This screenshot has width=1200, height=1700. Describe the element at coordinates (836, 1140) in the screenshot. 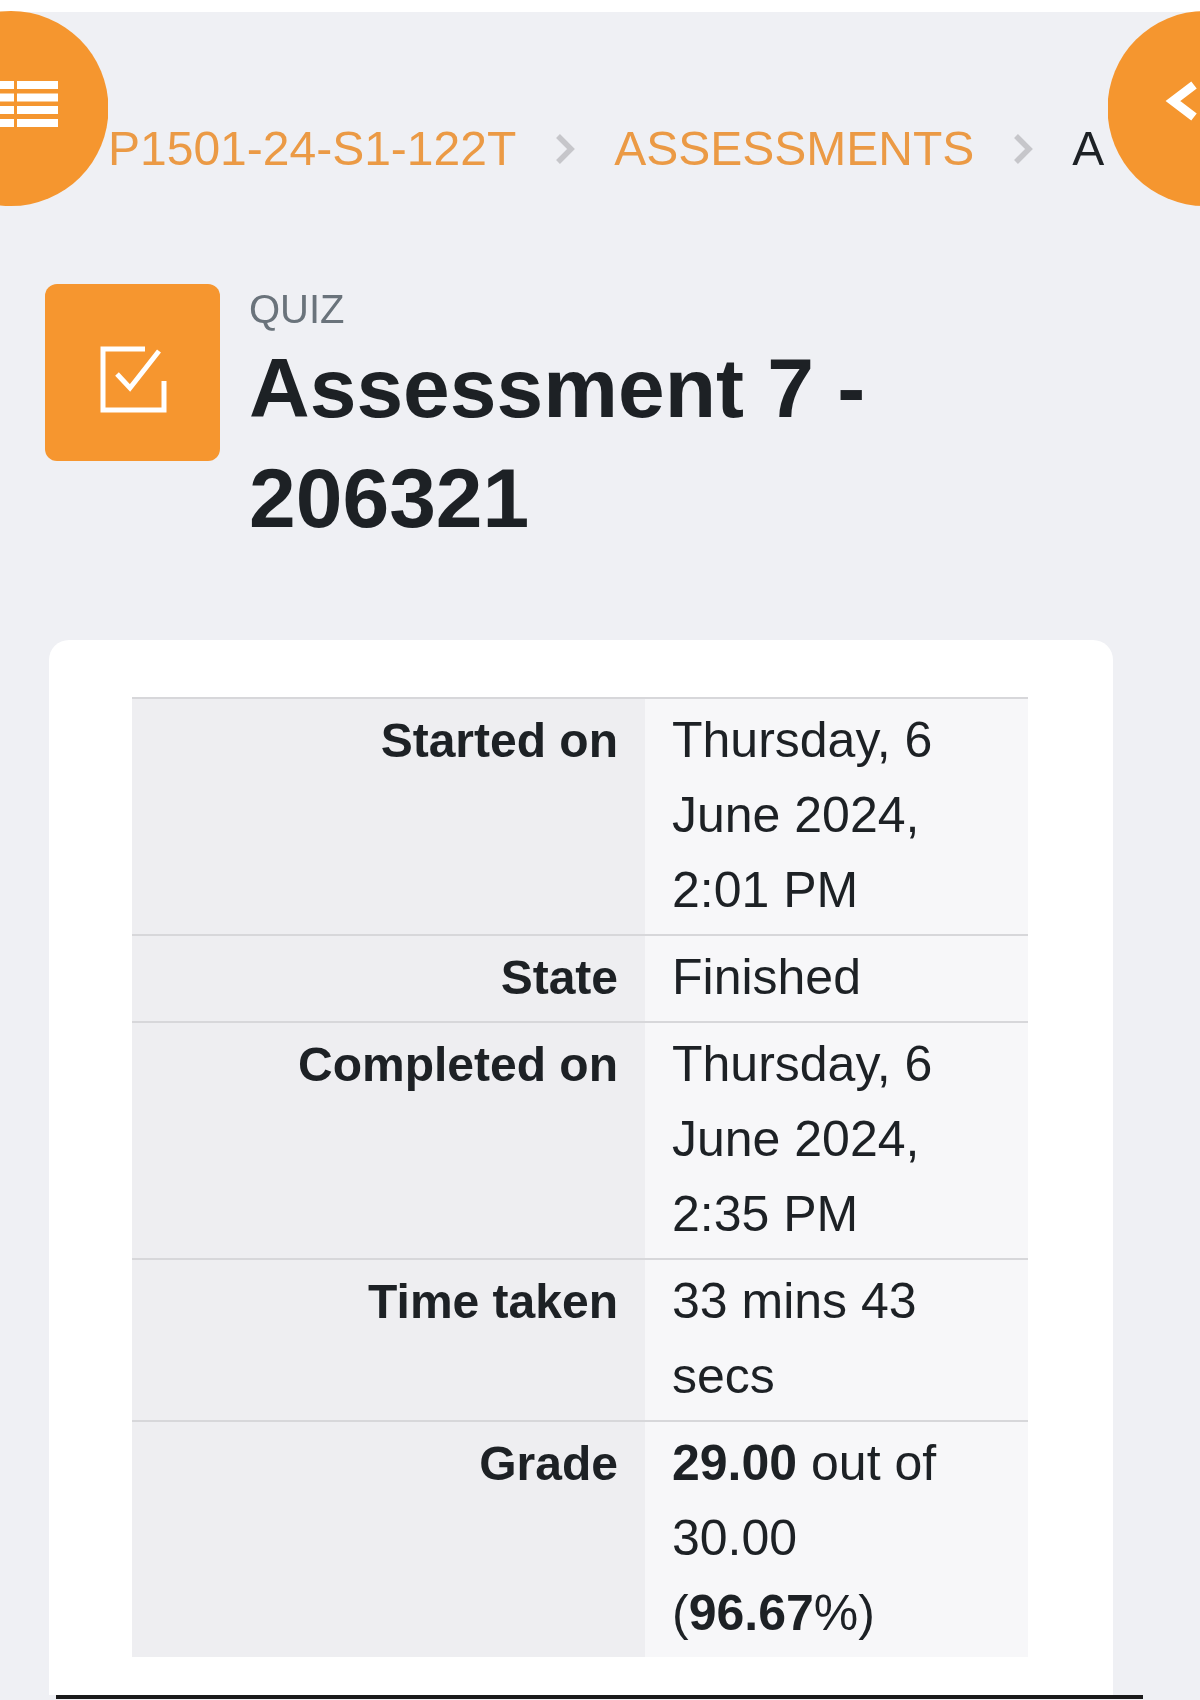

I see `field-value: Thursday, 6 June 2024, 2:35 PM` at that location.